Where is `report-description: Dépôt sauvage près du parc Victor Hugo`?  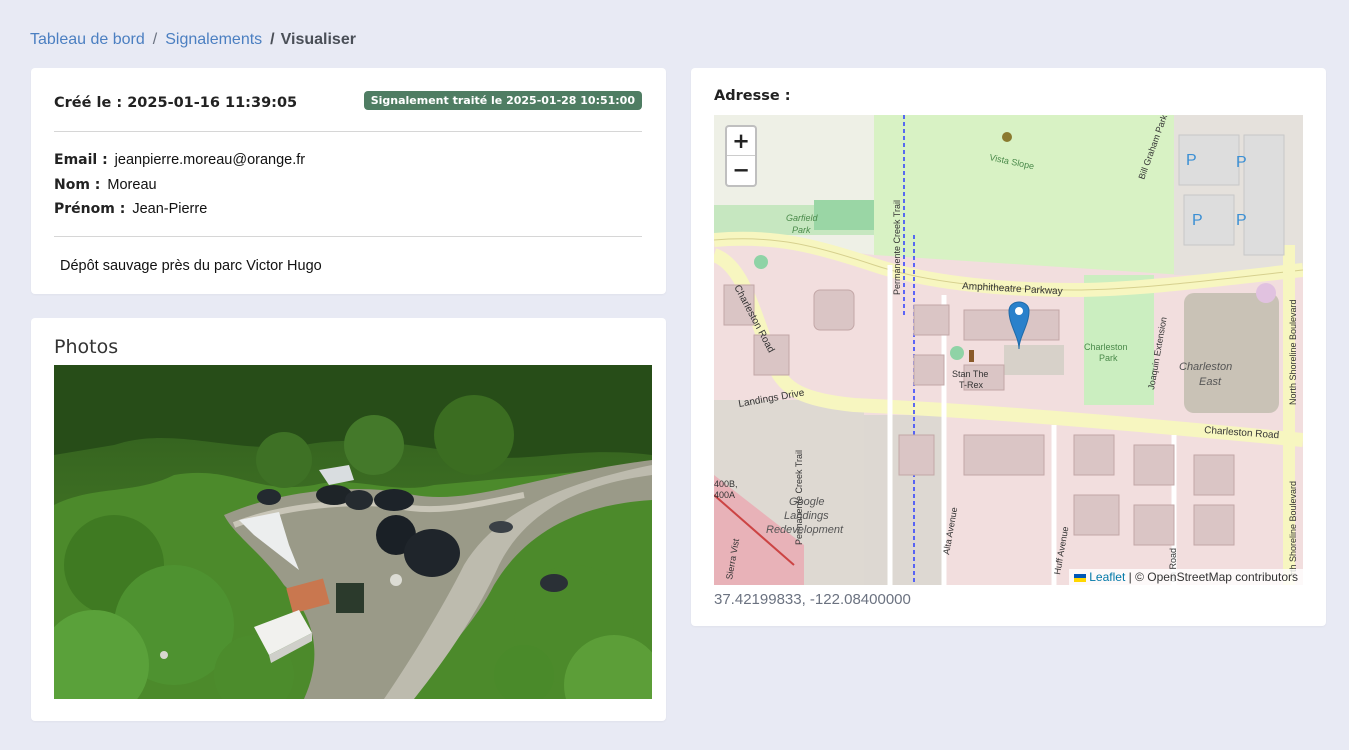 report-description: Dépôt sauvage près du parc Victor Hugo is located at coordinates (191, 266).